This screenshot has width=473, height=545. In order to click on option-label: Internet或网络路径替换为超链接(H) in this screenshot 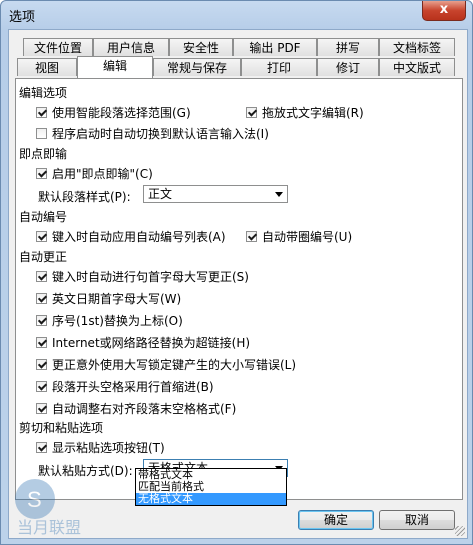, I will do `click(151, 343)`.